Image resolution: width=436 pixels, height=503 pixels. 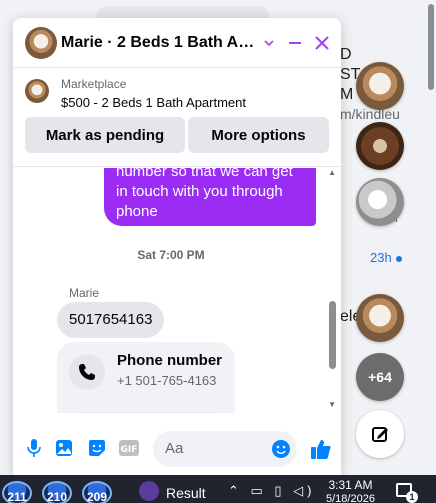 I want to click on gif-icon: GIF, so click(x=129, y=448).